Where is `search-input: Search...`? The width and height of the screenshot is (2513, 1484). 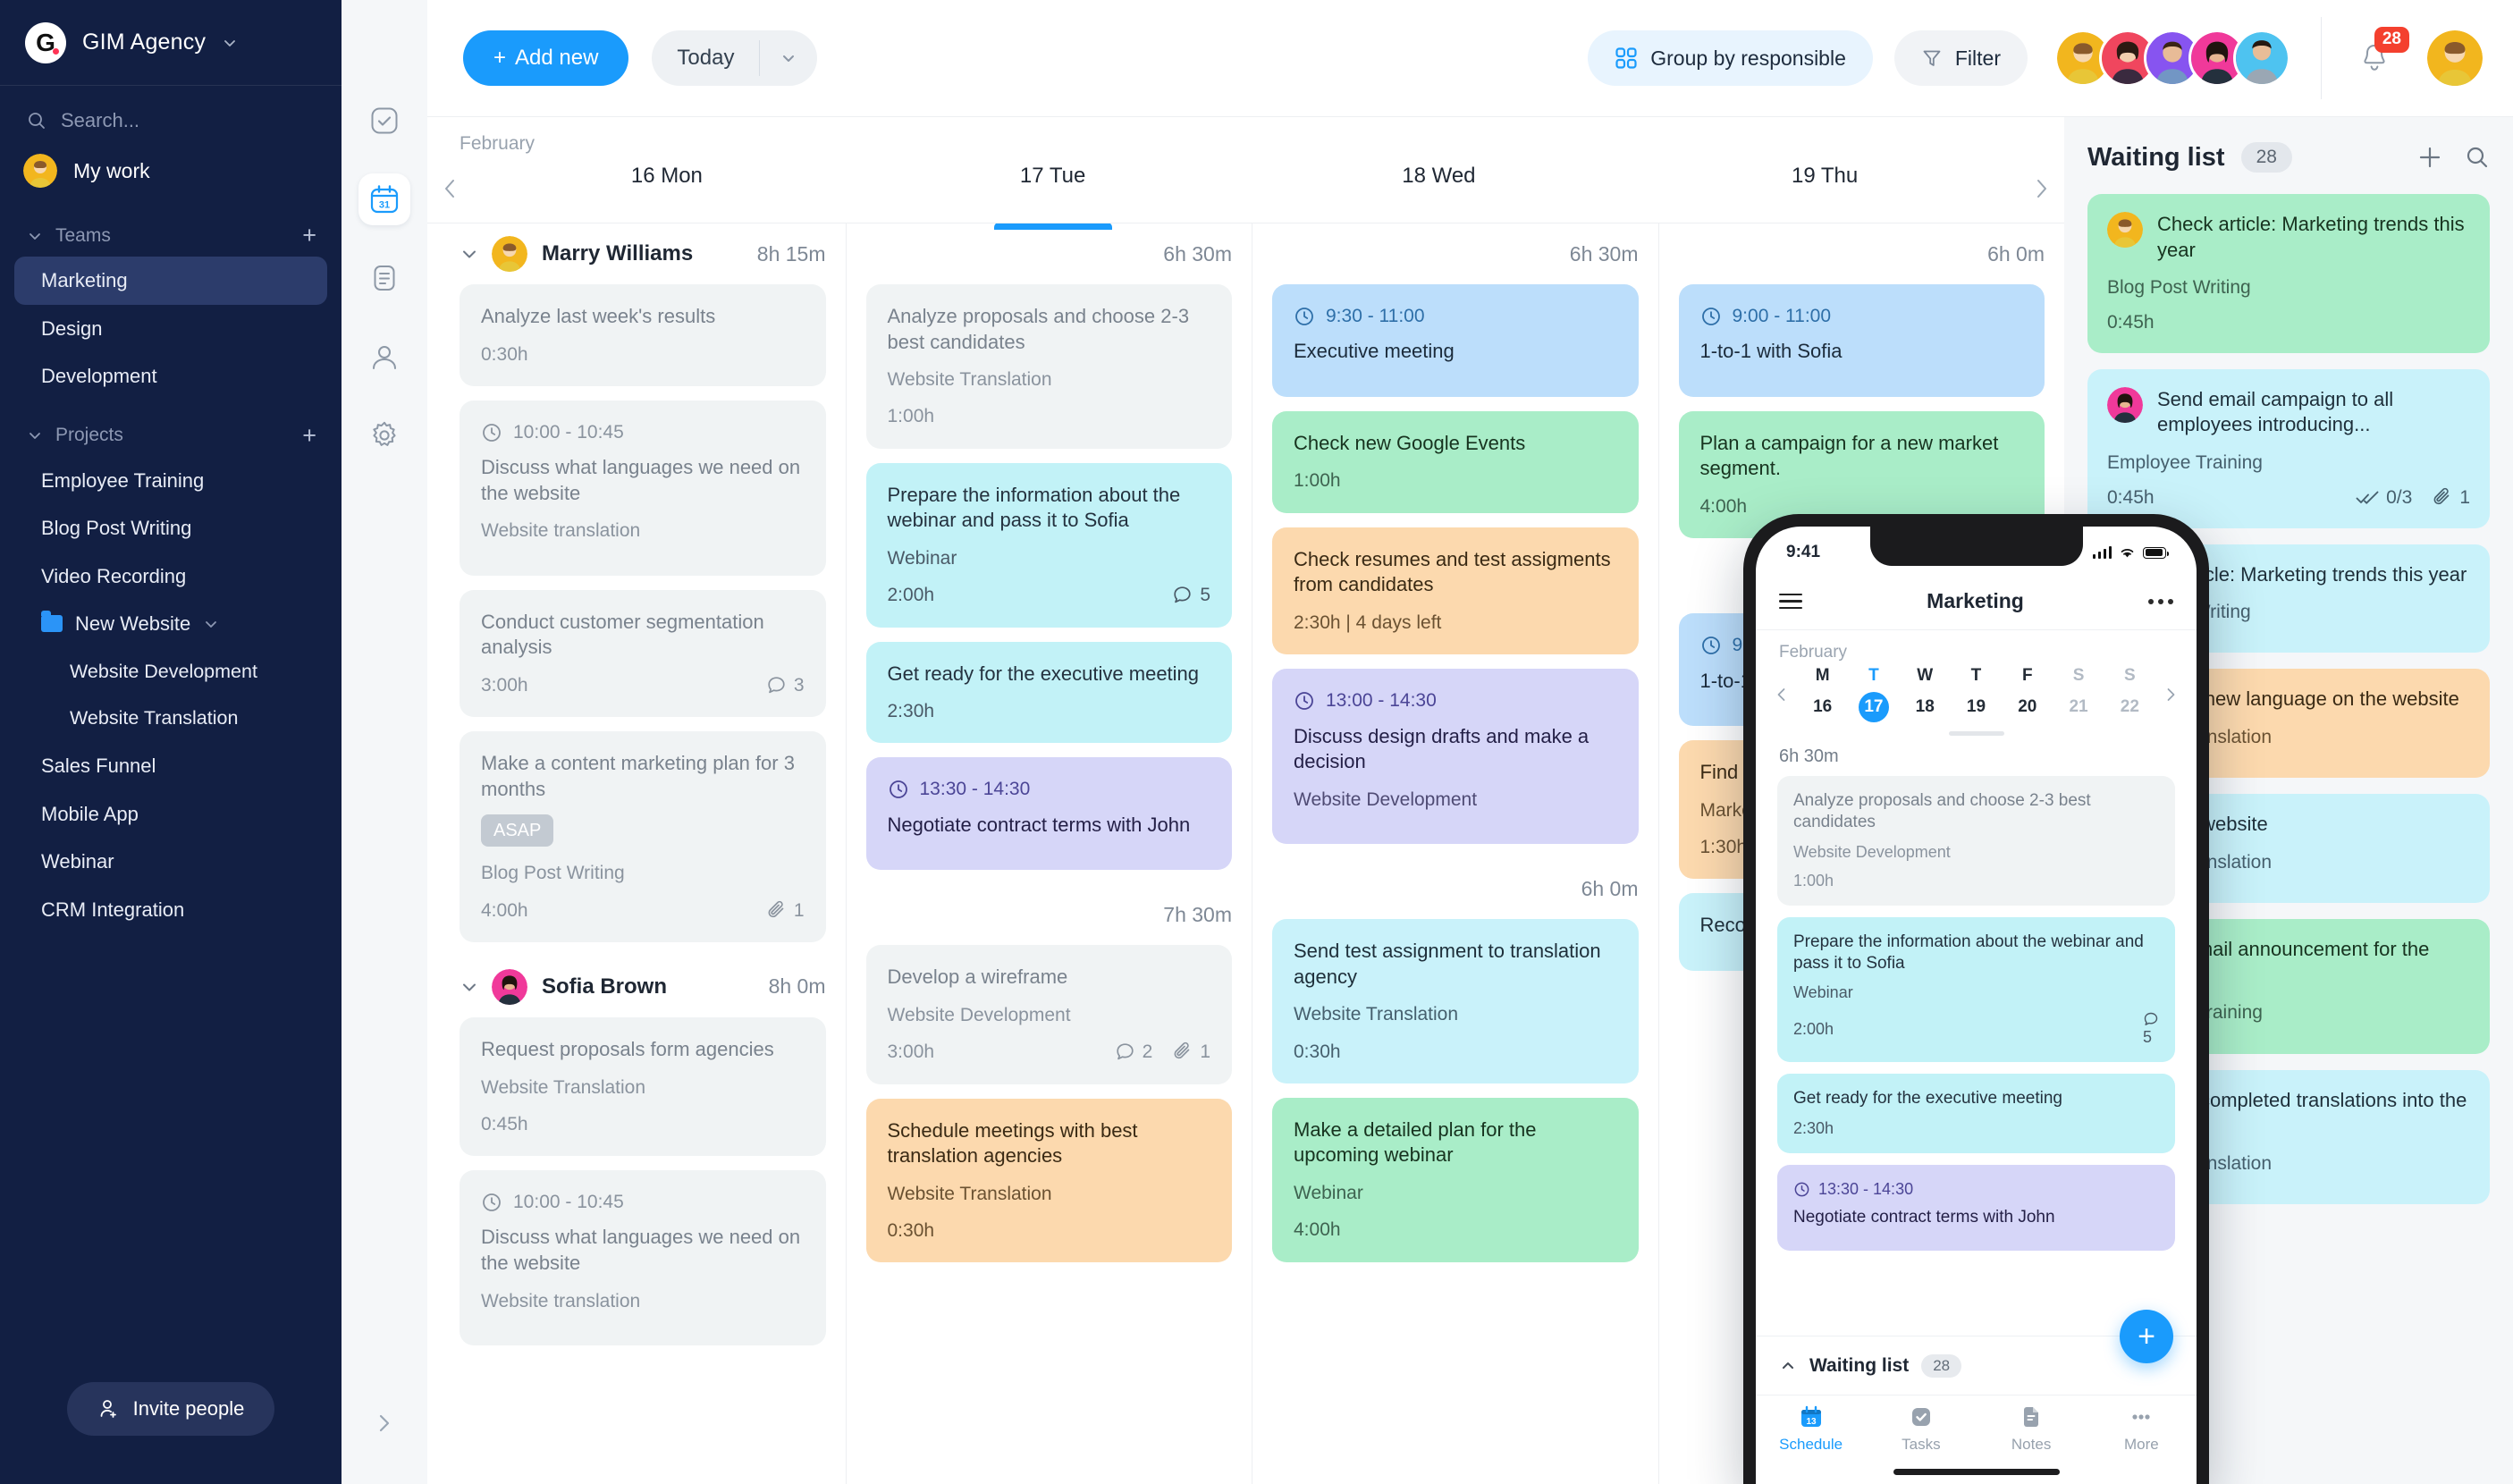 search-input: Search... is located at coordinates (171, 113).